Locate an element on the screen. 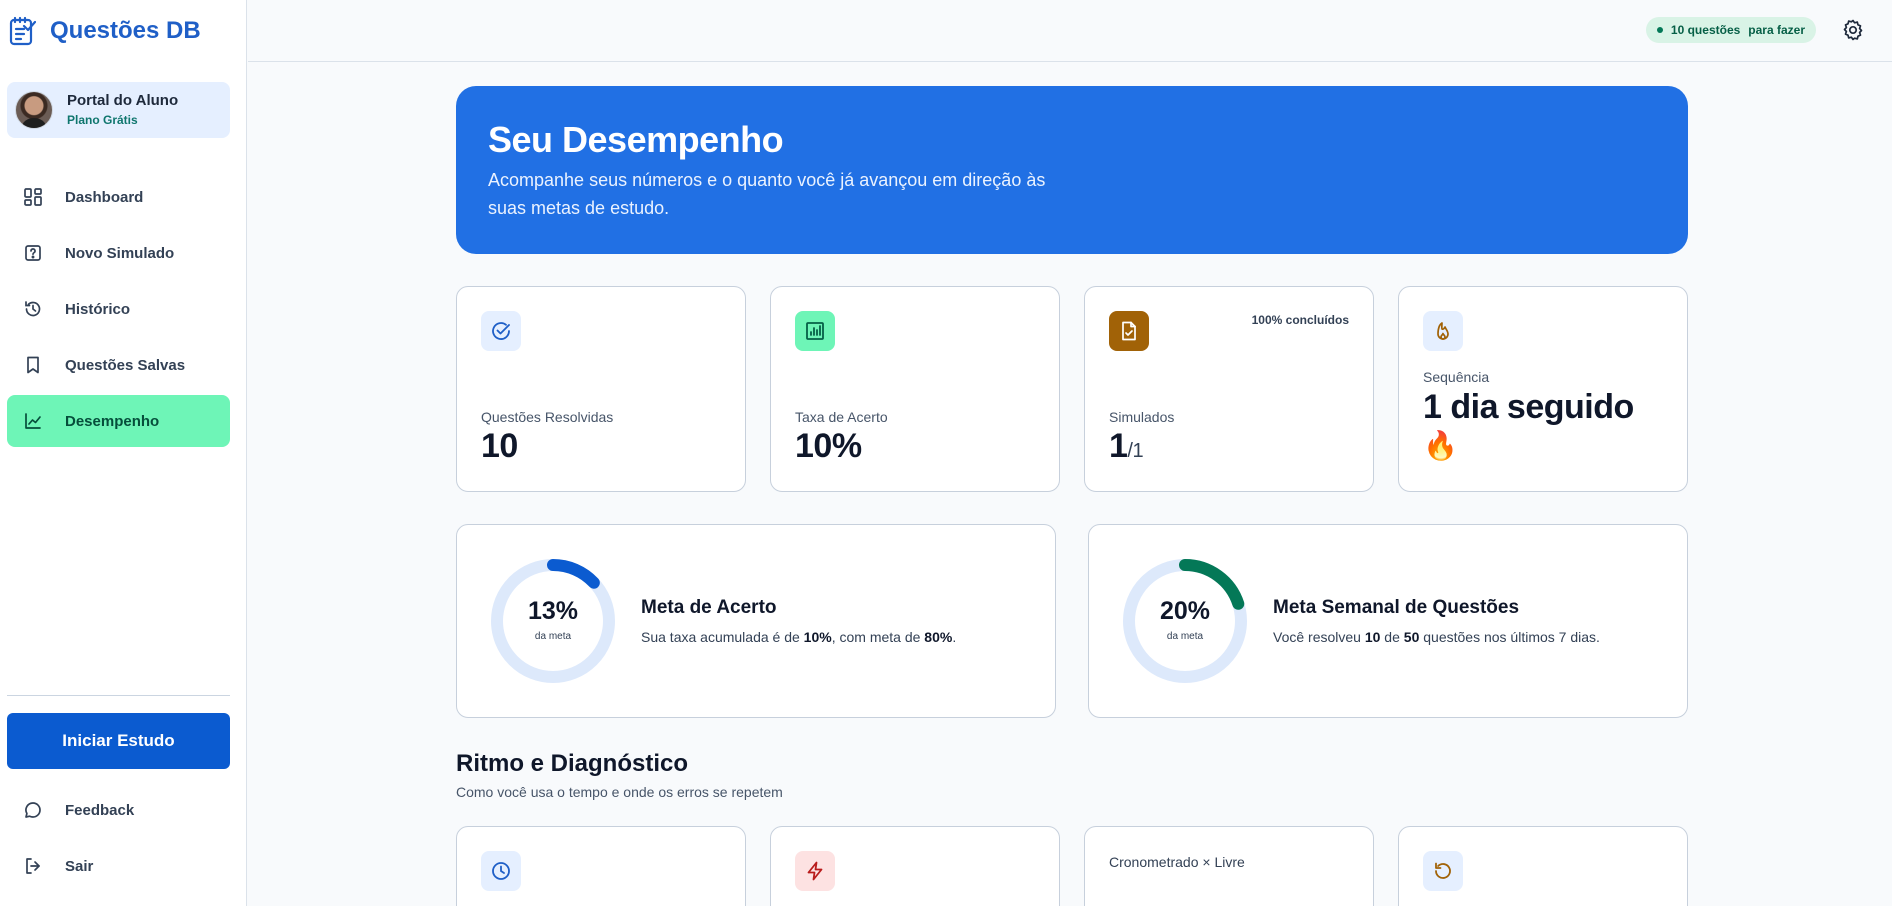  sidebar-item-dashboard: Dashboard is located at coordinates (118, 197).